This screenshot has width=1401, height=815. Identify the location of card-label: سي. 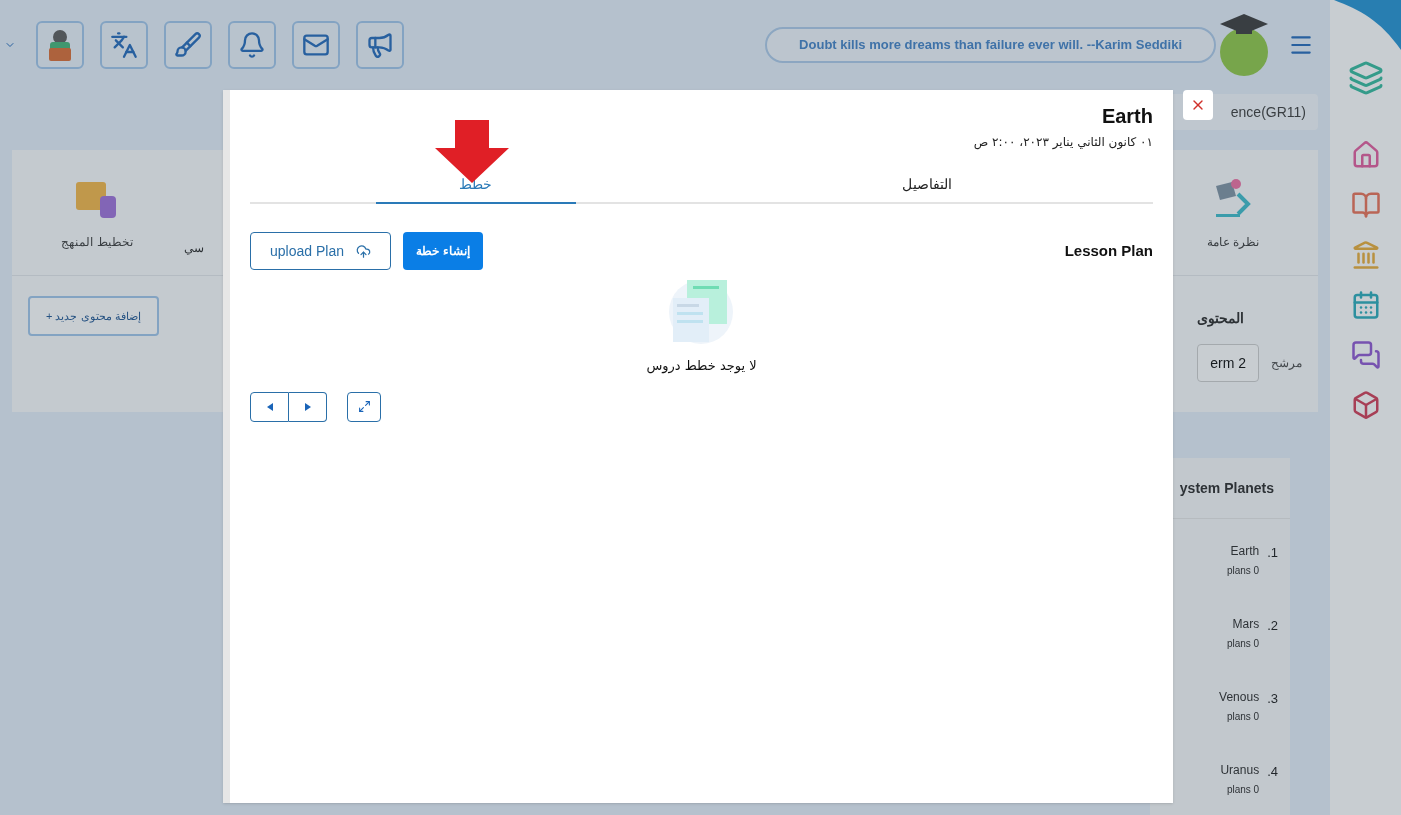
(194, 247).